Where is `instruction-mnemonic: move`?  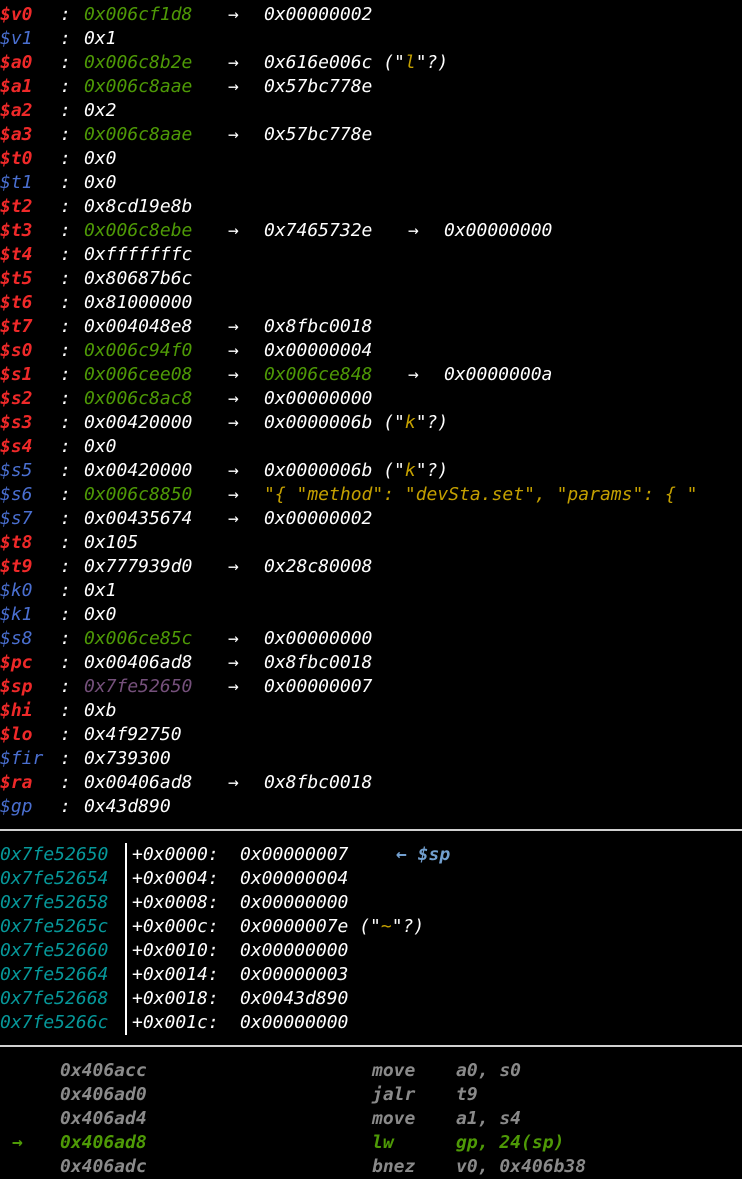 instruction-mnemonic: move is located at coordinates (394, 1118).